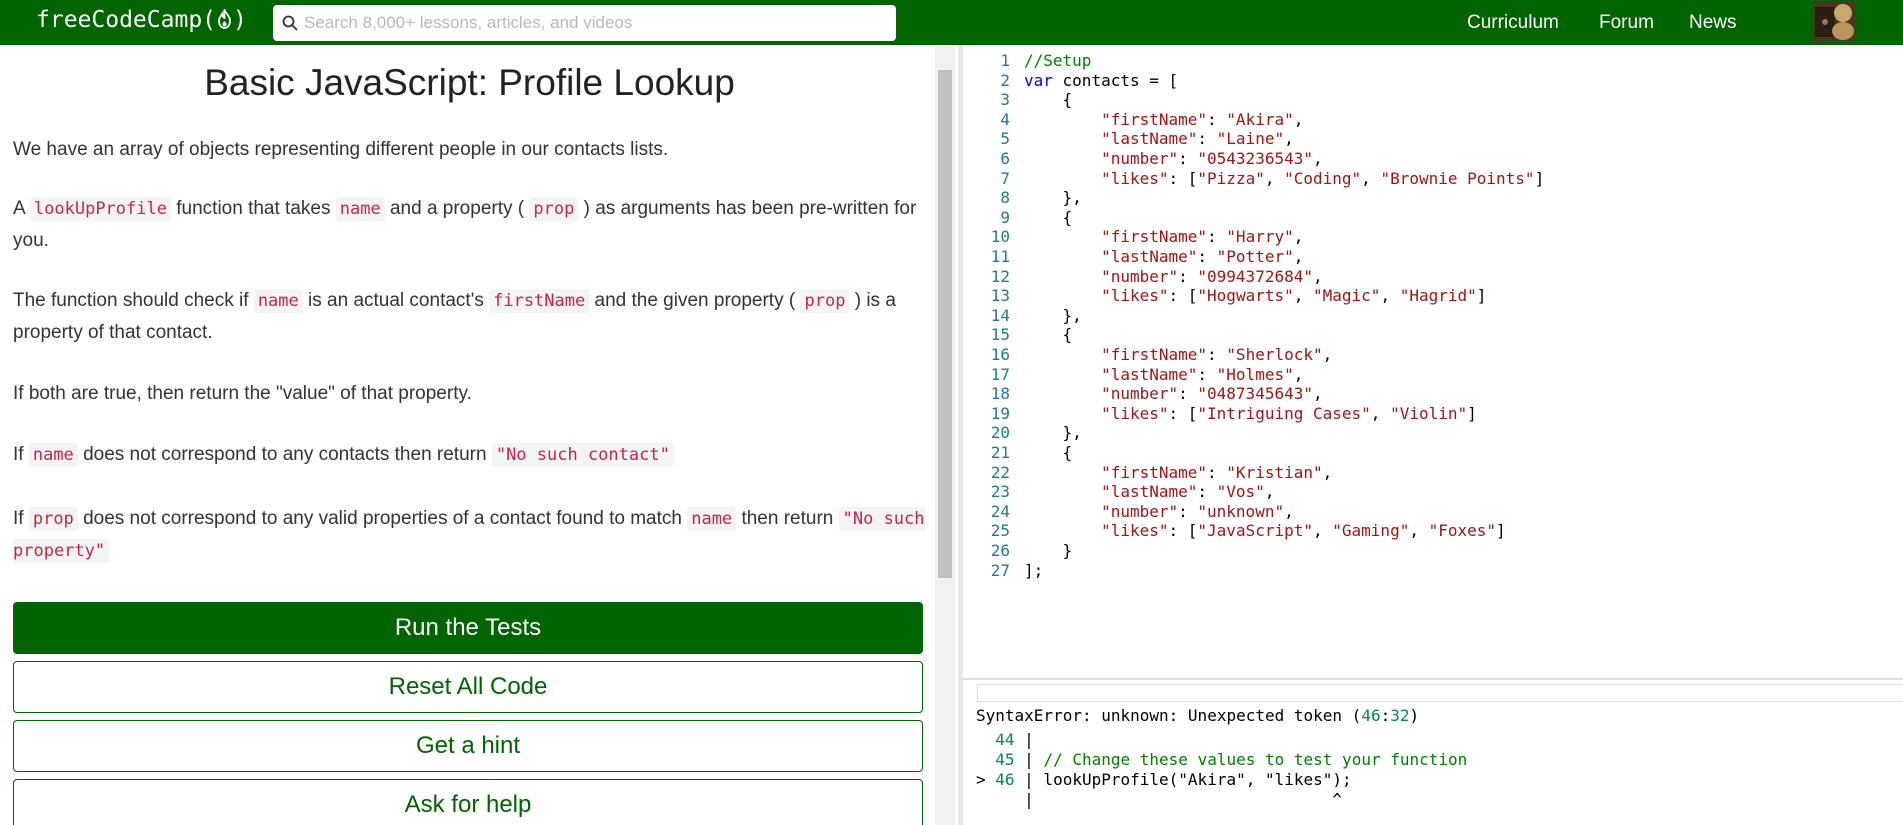  What do you see at coordinates (469, 82) in the screenshot?
I see `challenge-title: Basic JavaScript: Profile Lookup` at bounding box center [469, 82].